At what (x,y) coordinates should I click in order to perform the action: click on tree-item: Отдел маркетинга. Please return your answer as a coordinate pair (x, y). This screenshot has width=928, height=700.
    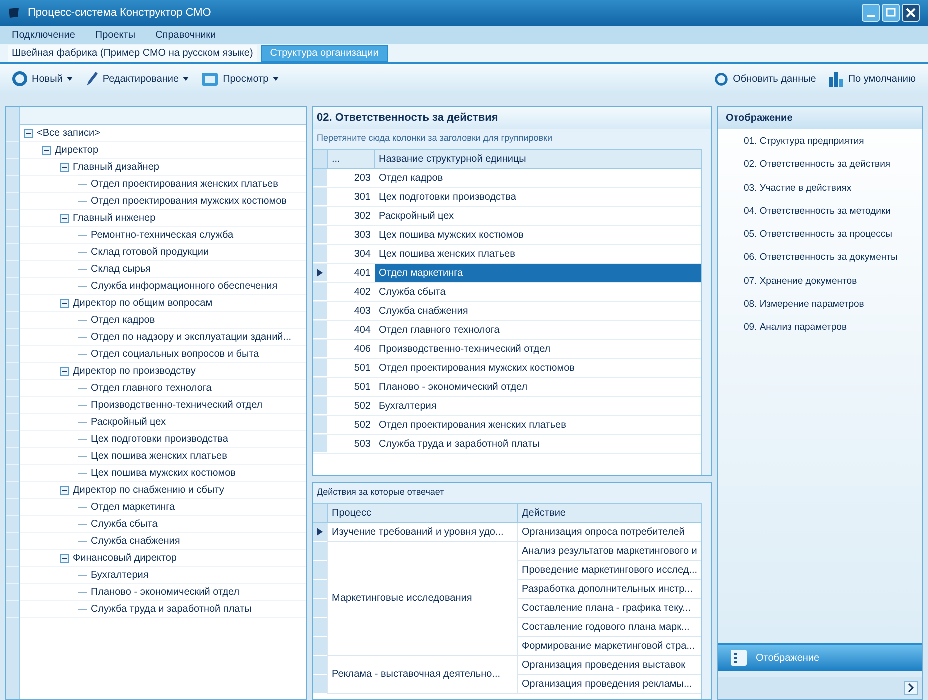
    Looking at the image, I should click on (133, 507).